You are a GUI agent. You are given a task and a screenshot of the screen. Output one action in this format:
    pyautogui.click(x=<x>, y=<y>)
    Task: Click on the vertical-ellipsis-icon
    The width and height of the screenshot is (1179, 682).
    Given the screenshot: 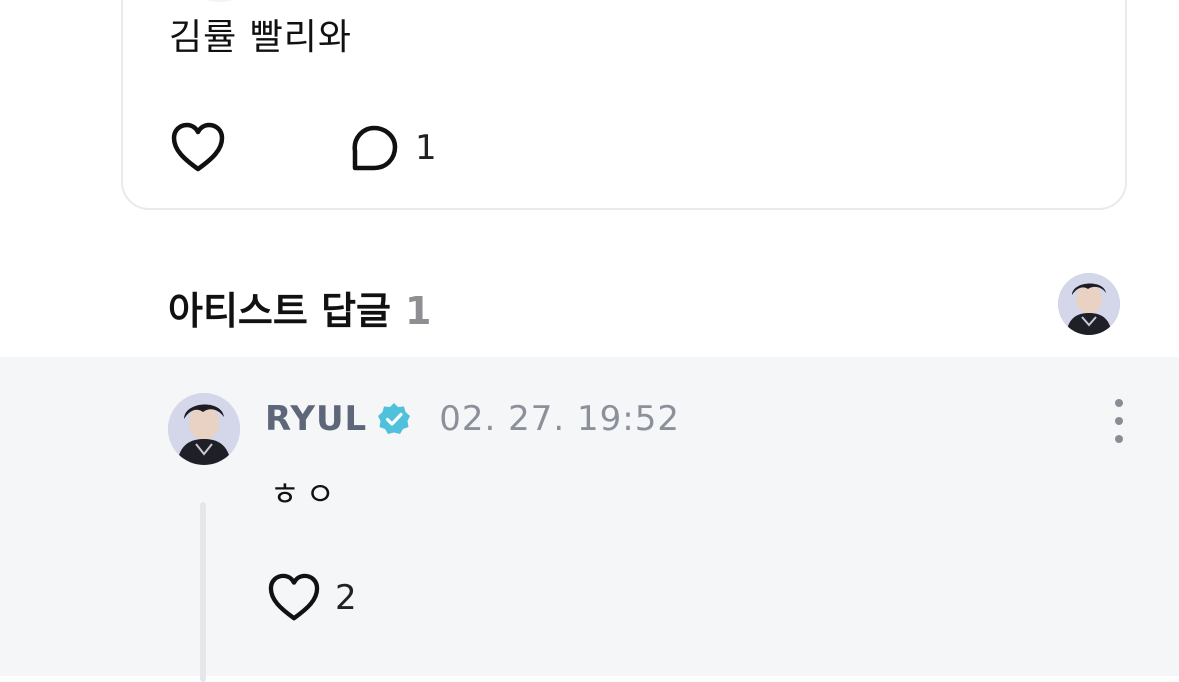 What is the action you would take?
    pyautogui.click(x=1119, y=403)
    